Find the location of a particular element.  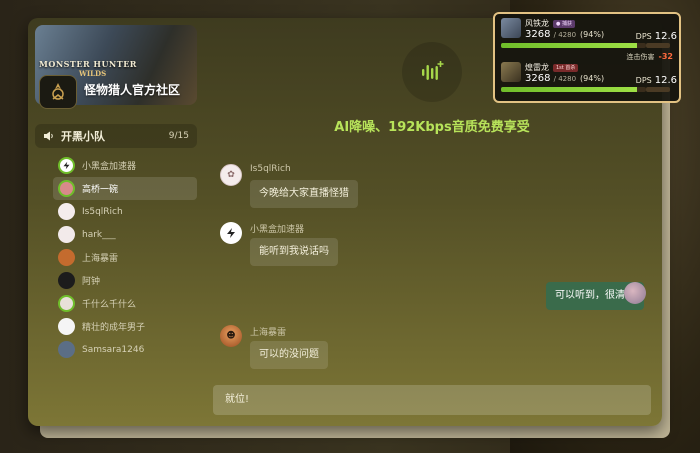

message-bubble: 今晚给大家直播怪猎 is located at coordinates (304, 194).